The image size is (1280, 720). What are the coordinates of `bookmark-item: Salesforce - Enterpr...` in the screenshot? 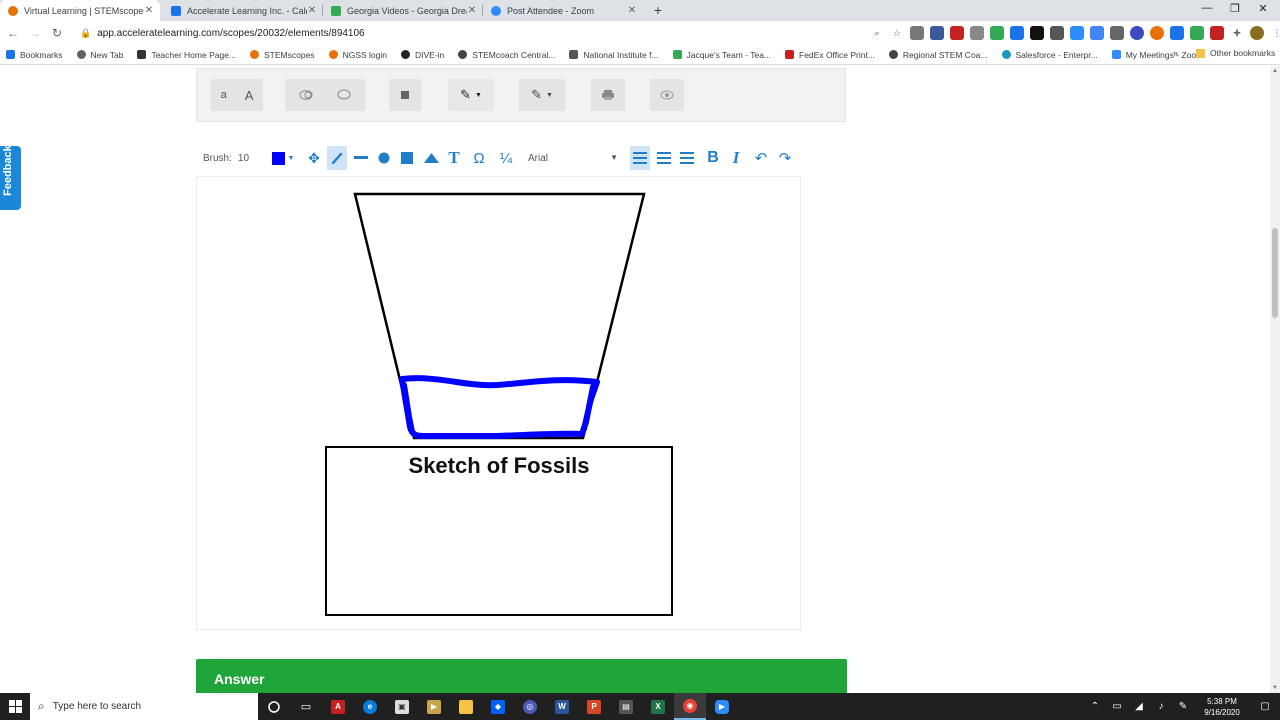 It's located at (1049, 55).